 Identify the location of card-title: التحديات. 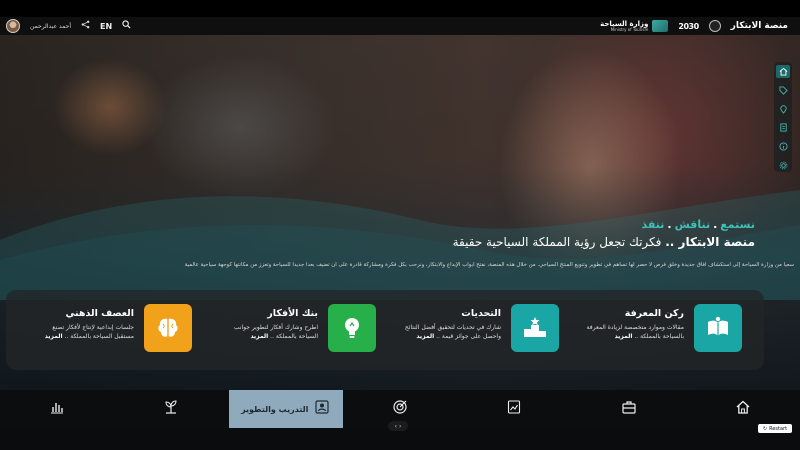
(481, 313).